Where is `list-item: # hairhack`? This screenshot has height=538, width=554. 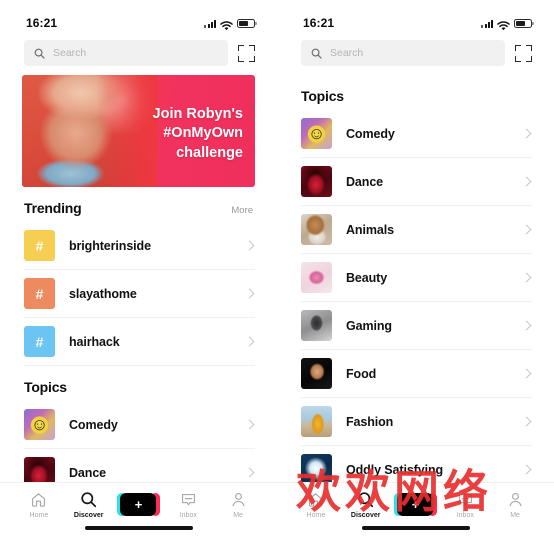 list-item: # hairhack is located at coordinates (139, 342).